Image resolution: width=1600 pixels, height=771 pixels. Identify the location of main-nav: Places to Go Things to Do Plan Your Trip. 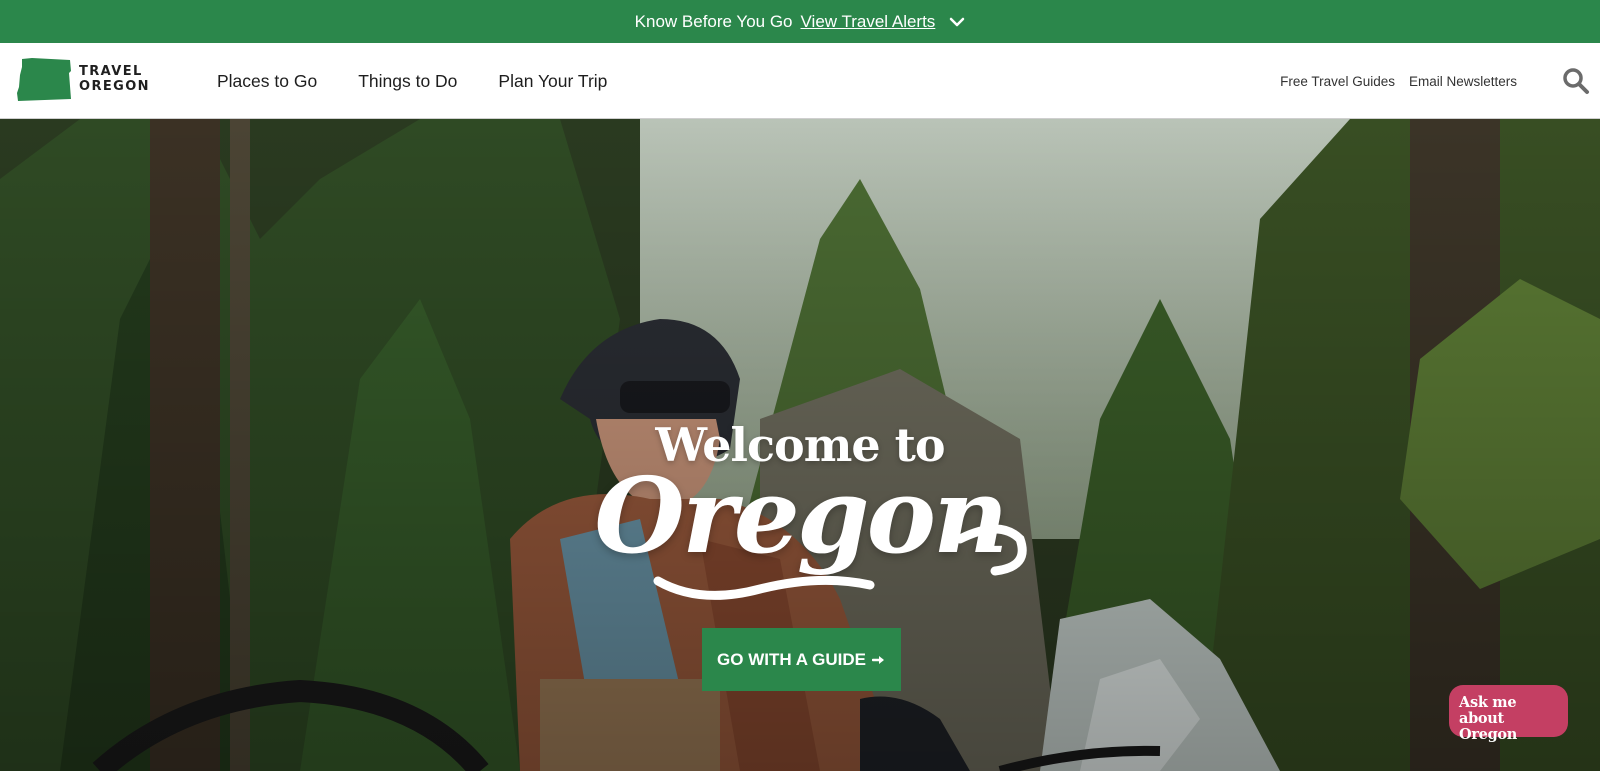
(412, 81).